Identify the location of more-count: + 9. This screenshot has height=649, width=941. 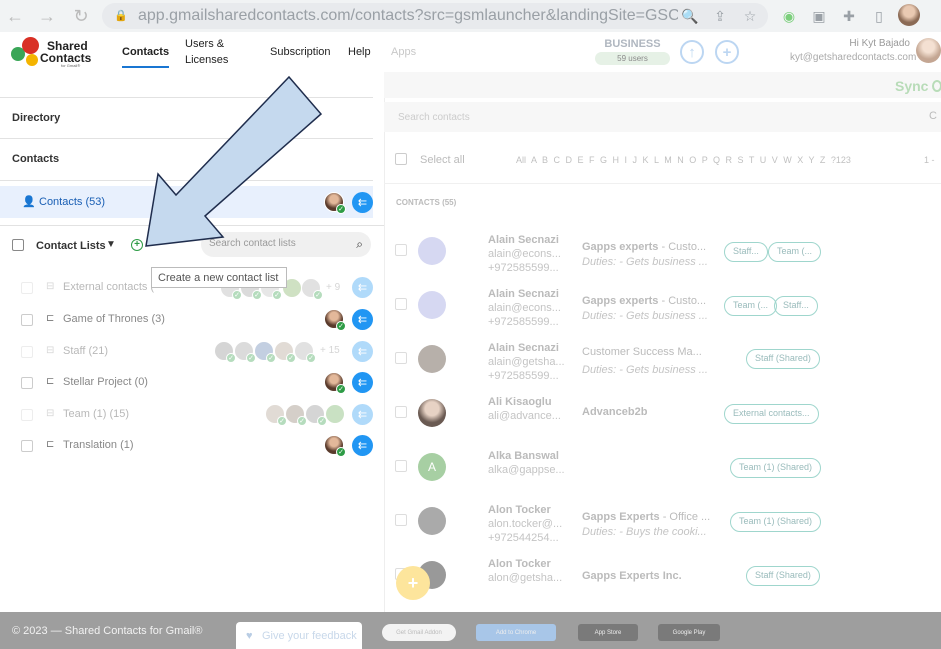
(333, 287).